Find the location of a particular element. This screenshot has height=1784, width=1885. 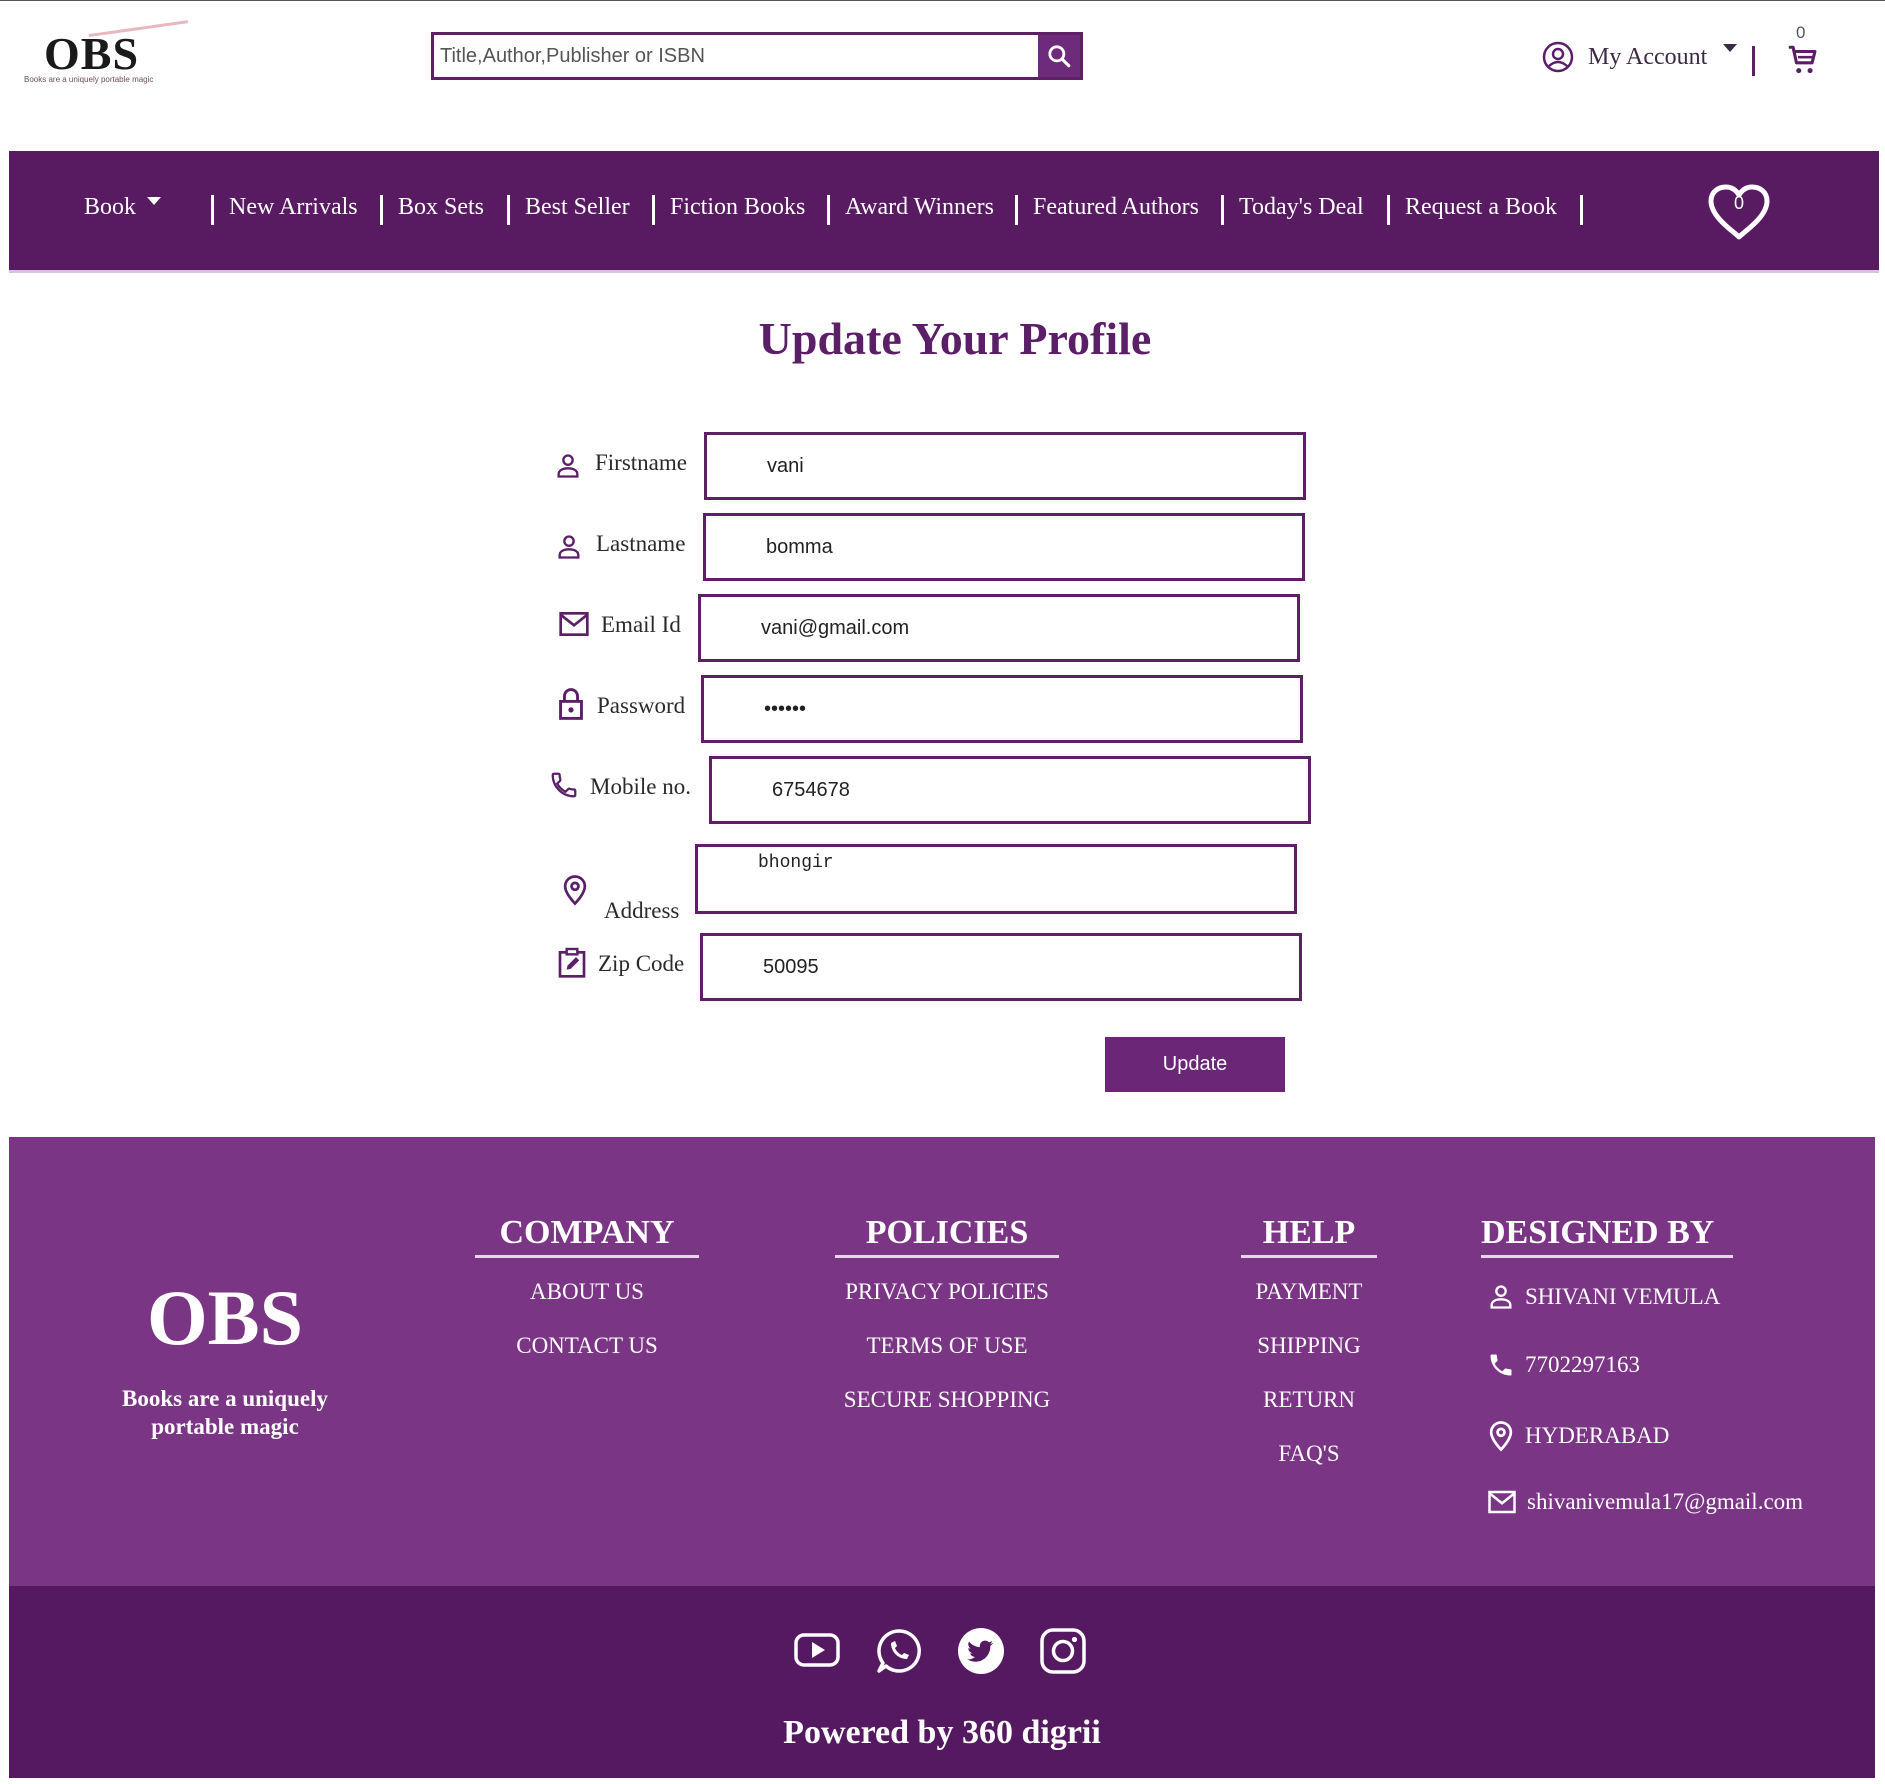

whatsapp-link is located at coordinates (899, 1651).